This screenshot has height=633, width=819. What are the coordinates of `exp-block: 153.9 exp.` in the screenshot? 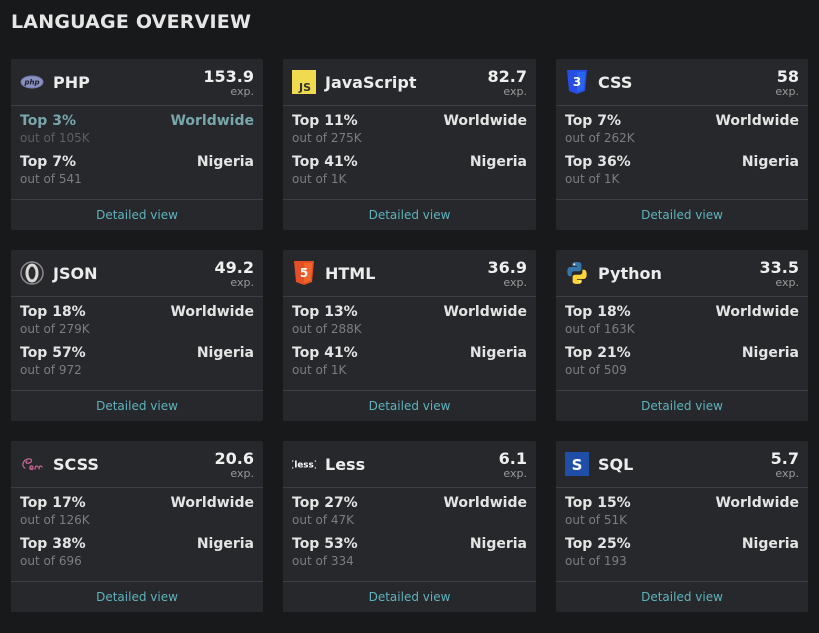 It's located at (228, 78).